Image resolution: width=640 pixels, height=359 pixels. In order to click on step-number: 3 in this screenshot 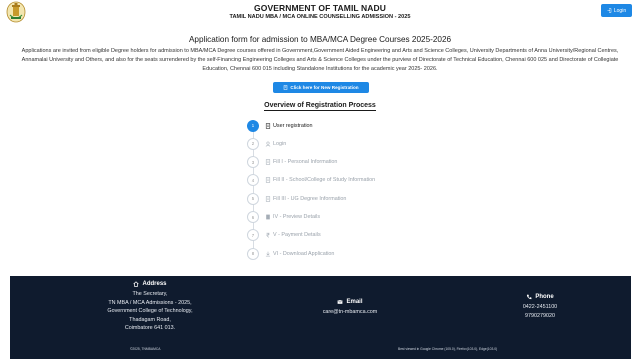, I will do `click(253, 162)`.